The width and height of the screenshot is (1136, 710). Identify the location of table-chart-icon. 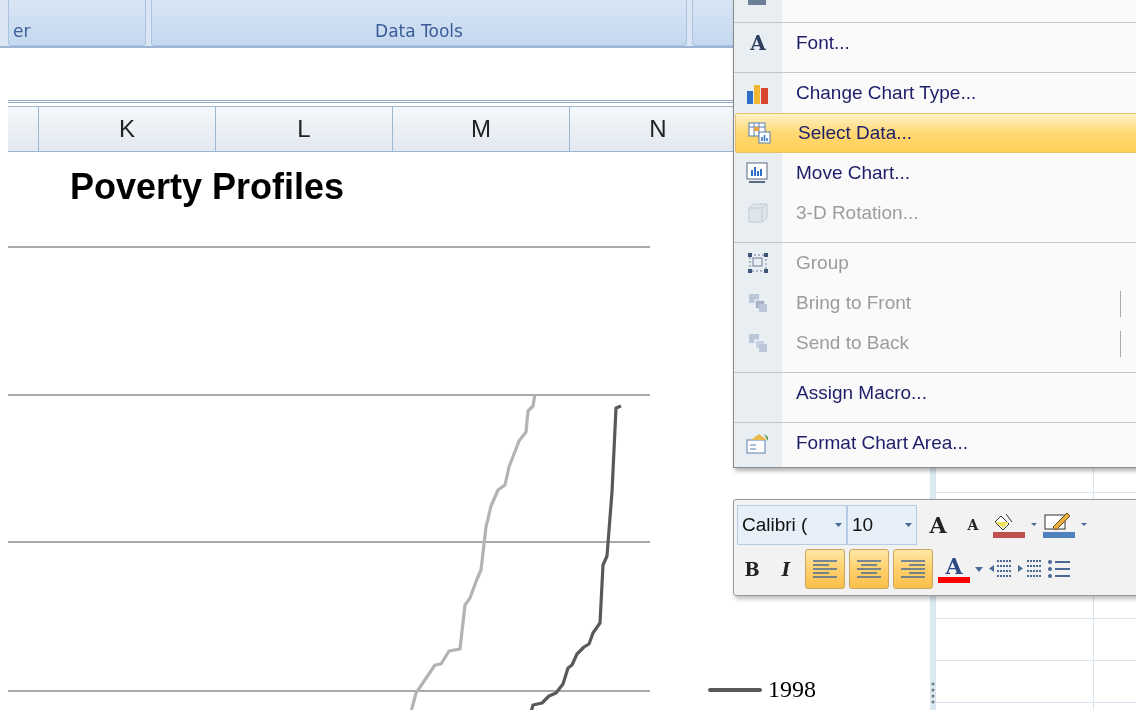
(760, 133).